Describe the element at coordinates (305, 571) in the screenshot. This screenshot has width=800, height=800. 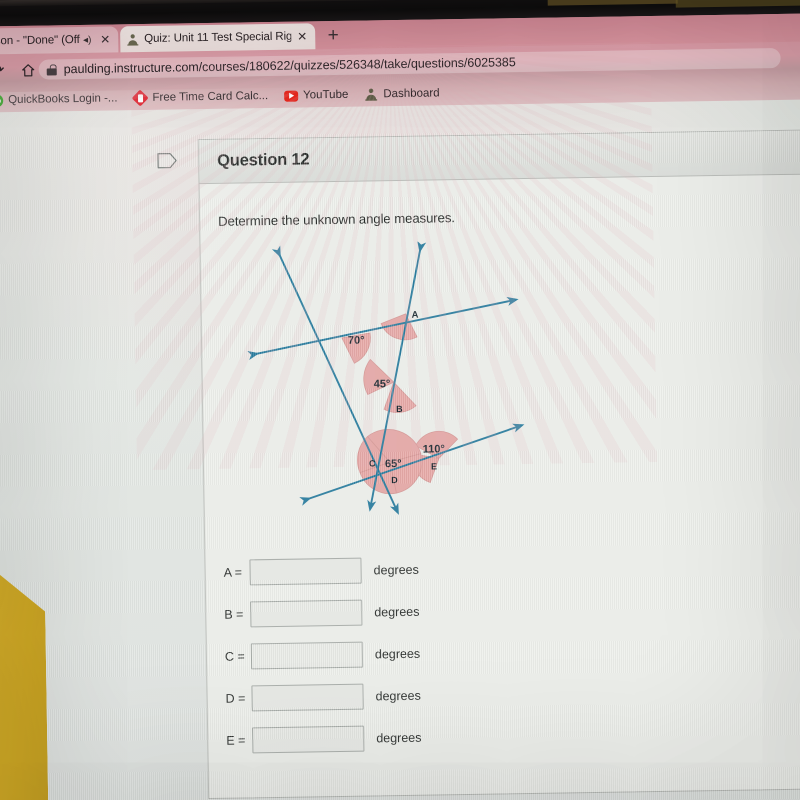
I see `answer-input-a` at that location.